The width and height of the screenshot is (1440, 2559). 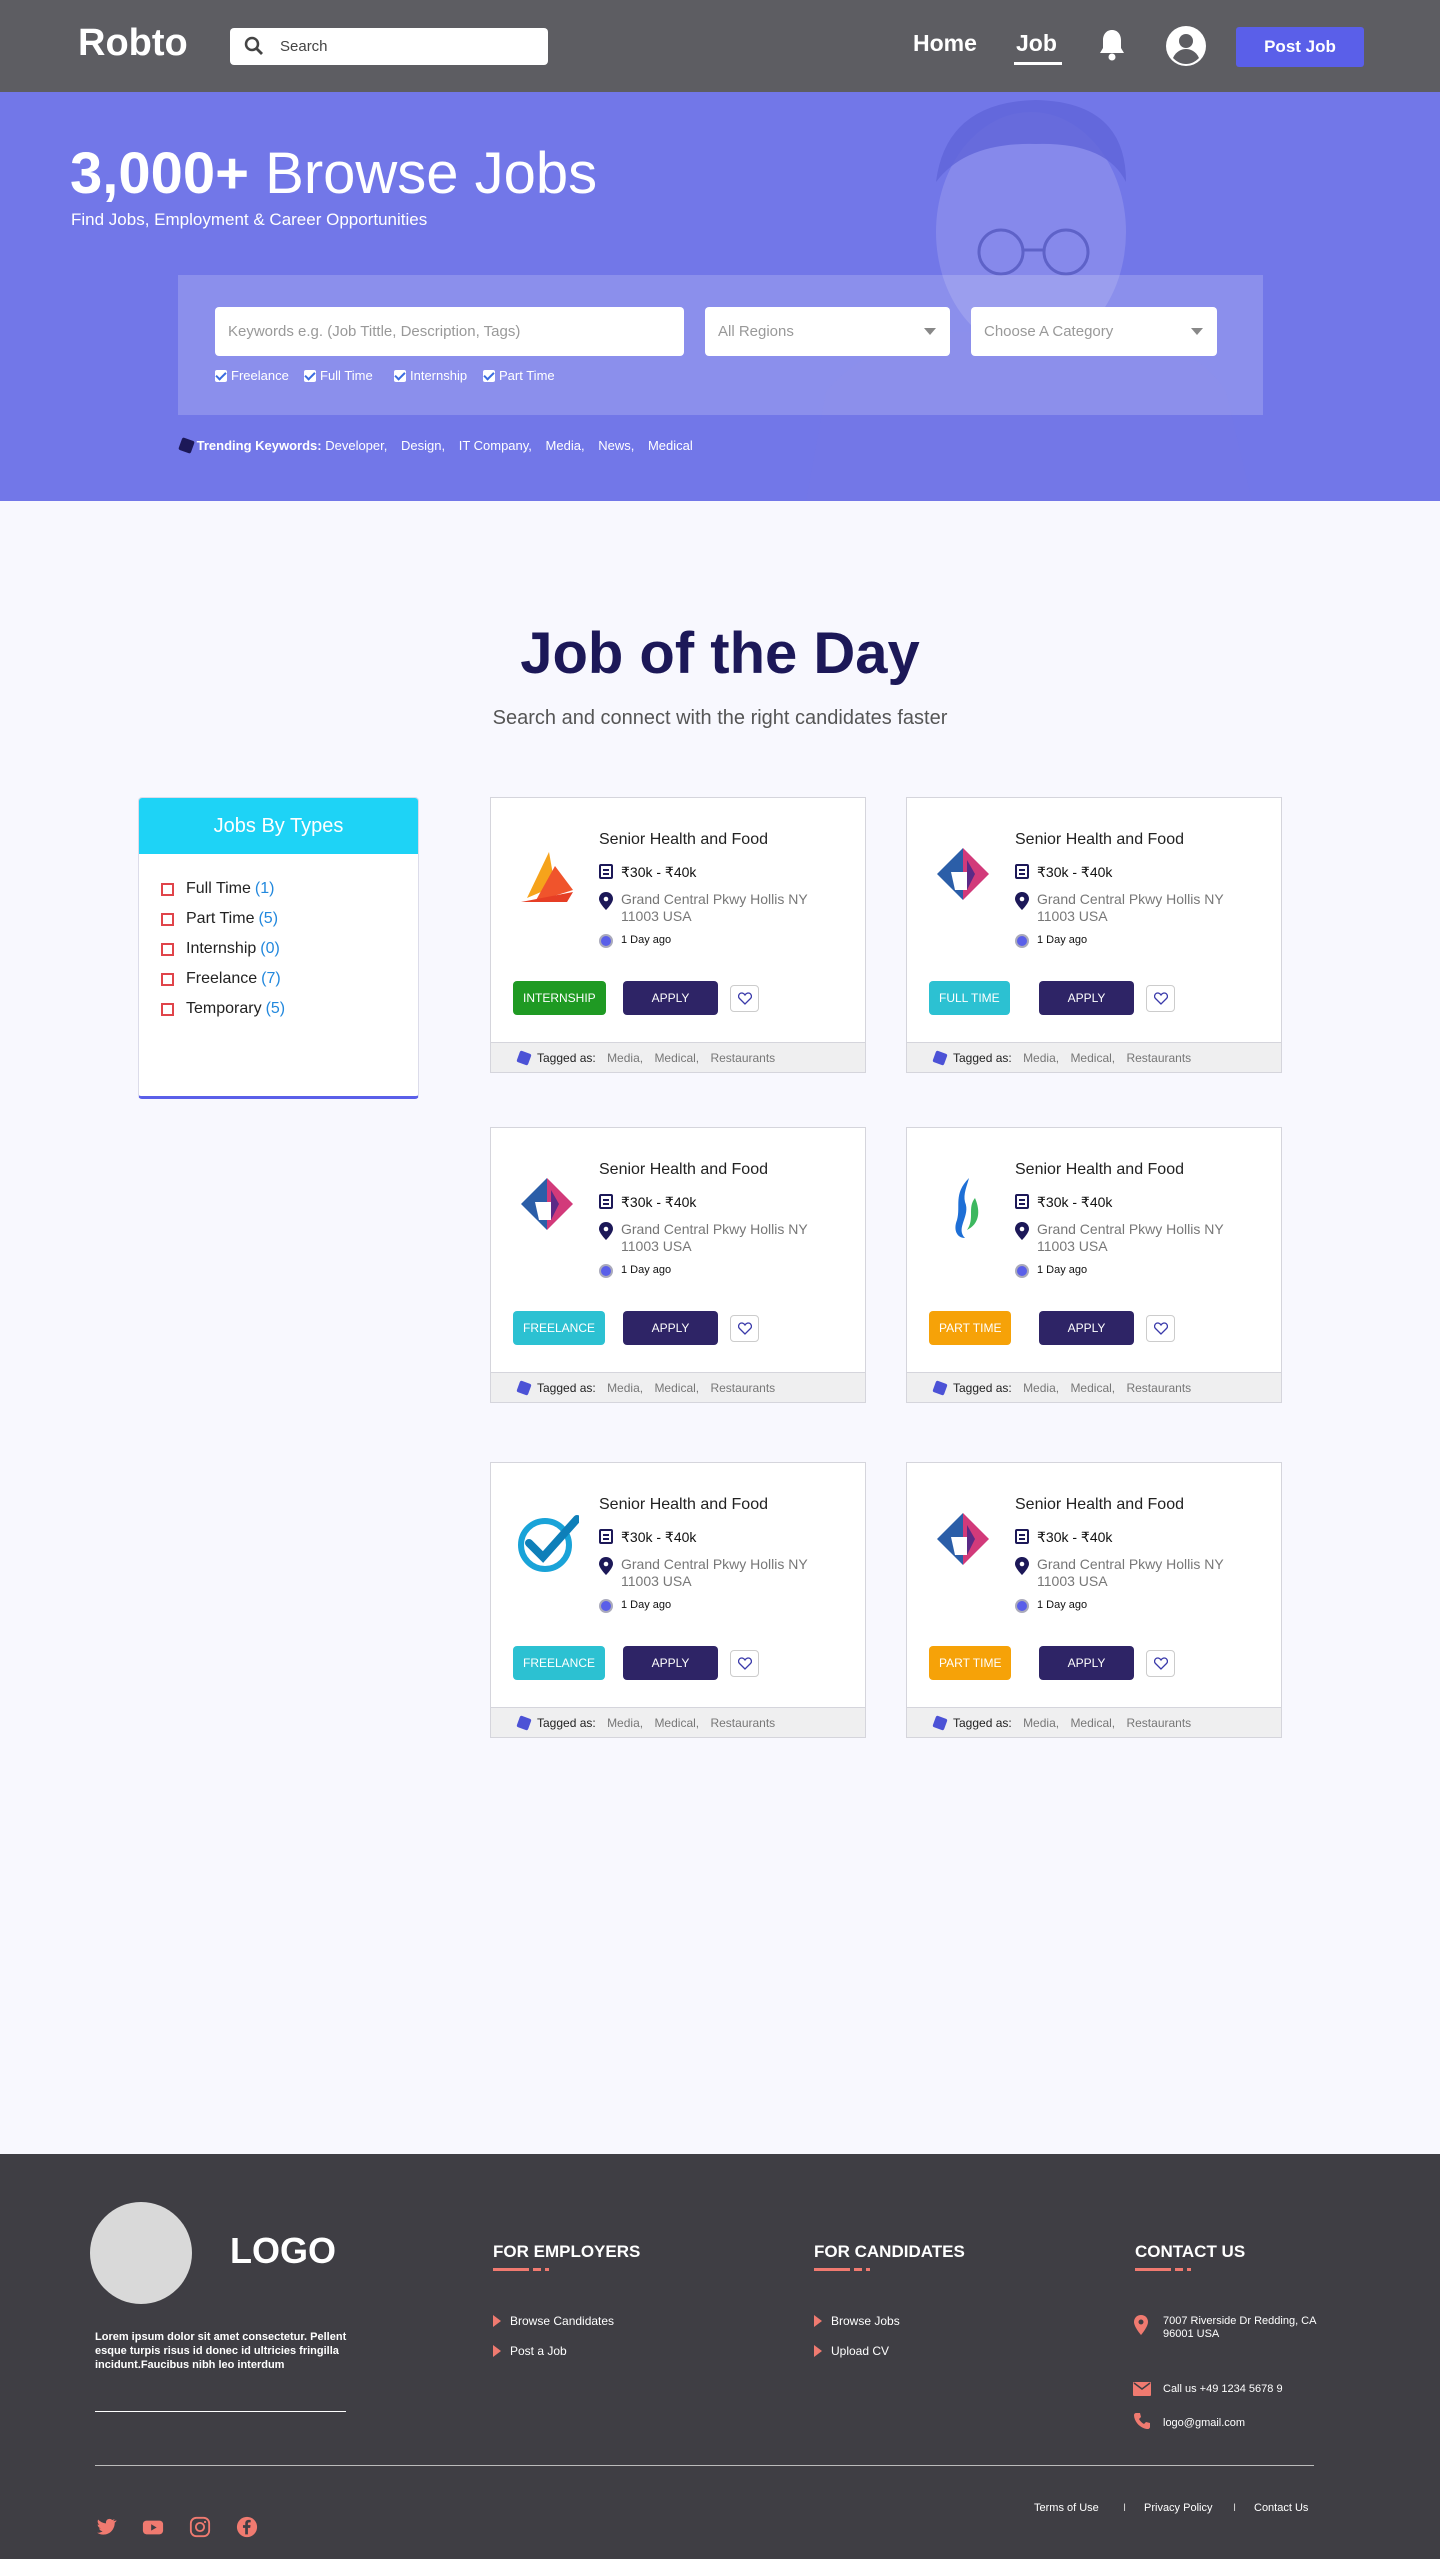 What do you see at coordinates (252, 375) in the screenshot?
I see `checkbox-freelance: Freelance` at bounding box center [252, 375].